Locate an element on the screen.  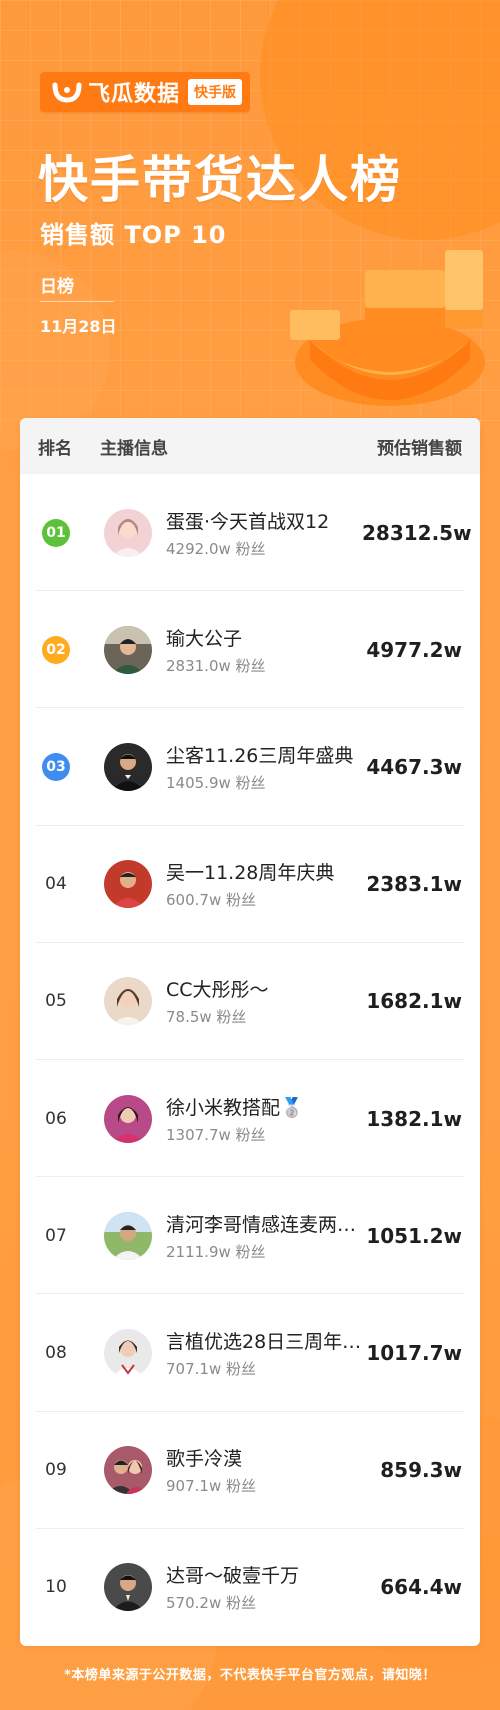
brand-badge: 飞瓜数据 快手版 is located at coordinates (145, 92).